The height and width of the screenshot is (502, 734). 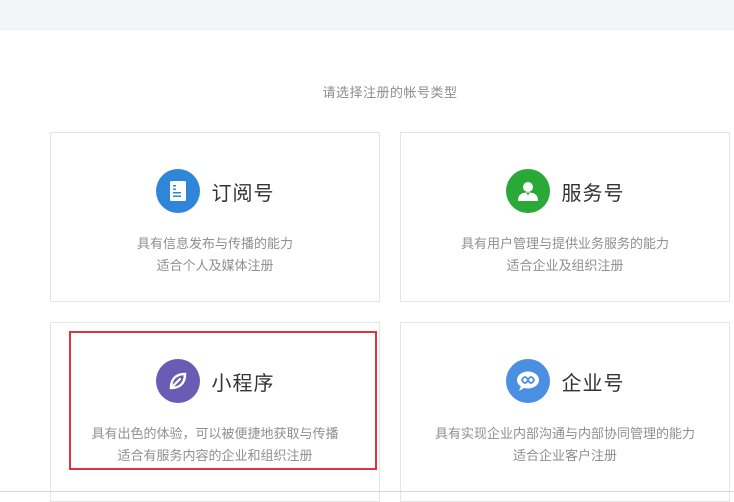 What do you see at coordinates (215, 456) in the screenshot?
I see `description-line: 适合有服务内容的企业和组织注册` at bounding box center [215, 456].